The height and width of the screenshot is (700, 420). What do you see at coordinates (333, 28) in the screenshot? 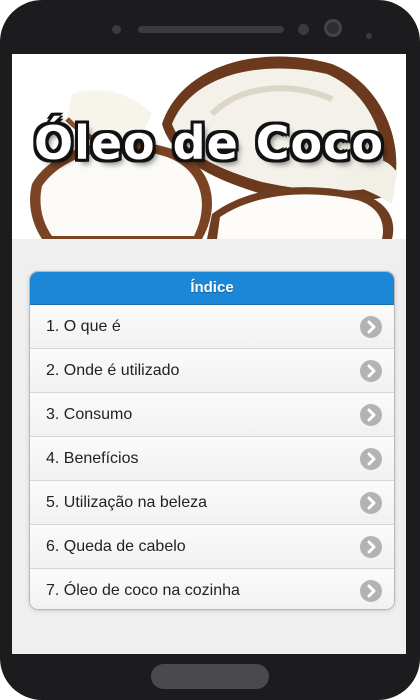
I see `front-camera-icon` at bounding box center [333, 28].